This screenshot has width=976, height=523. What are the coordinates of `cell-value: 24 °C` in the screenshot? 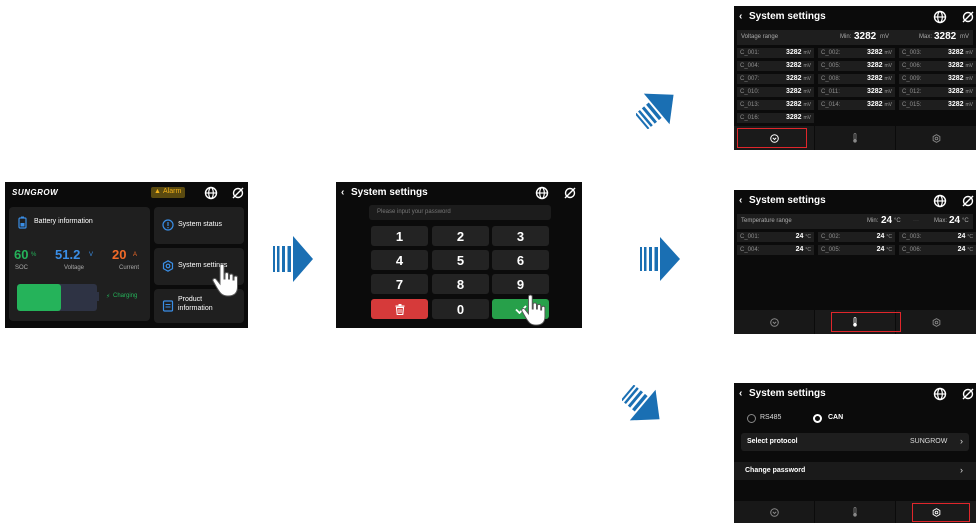 It's located at (965, 249).